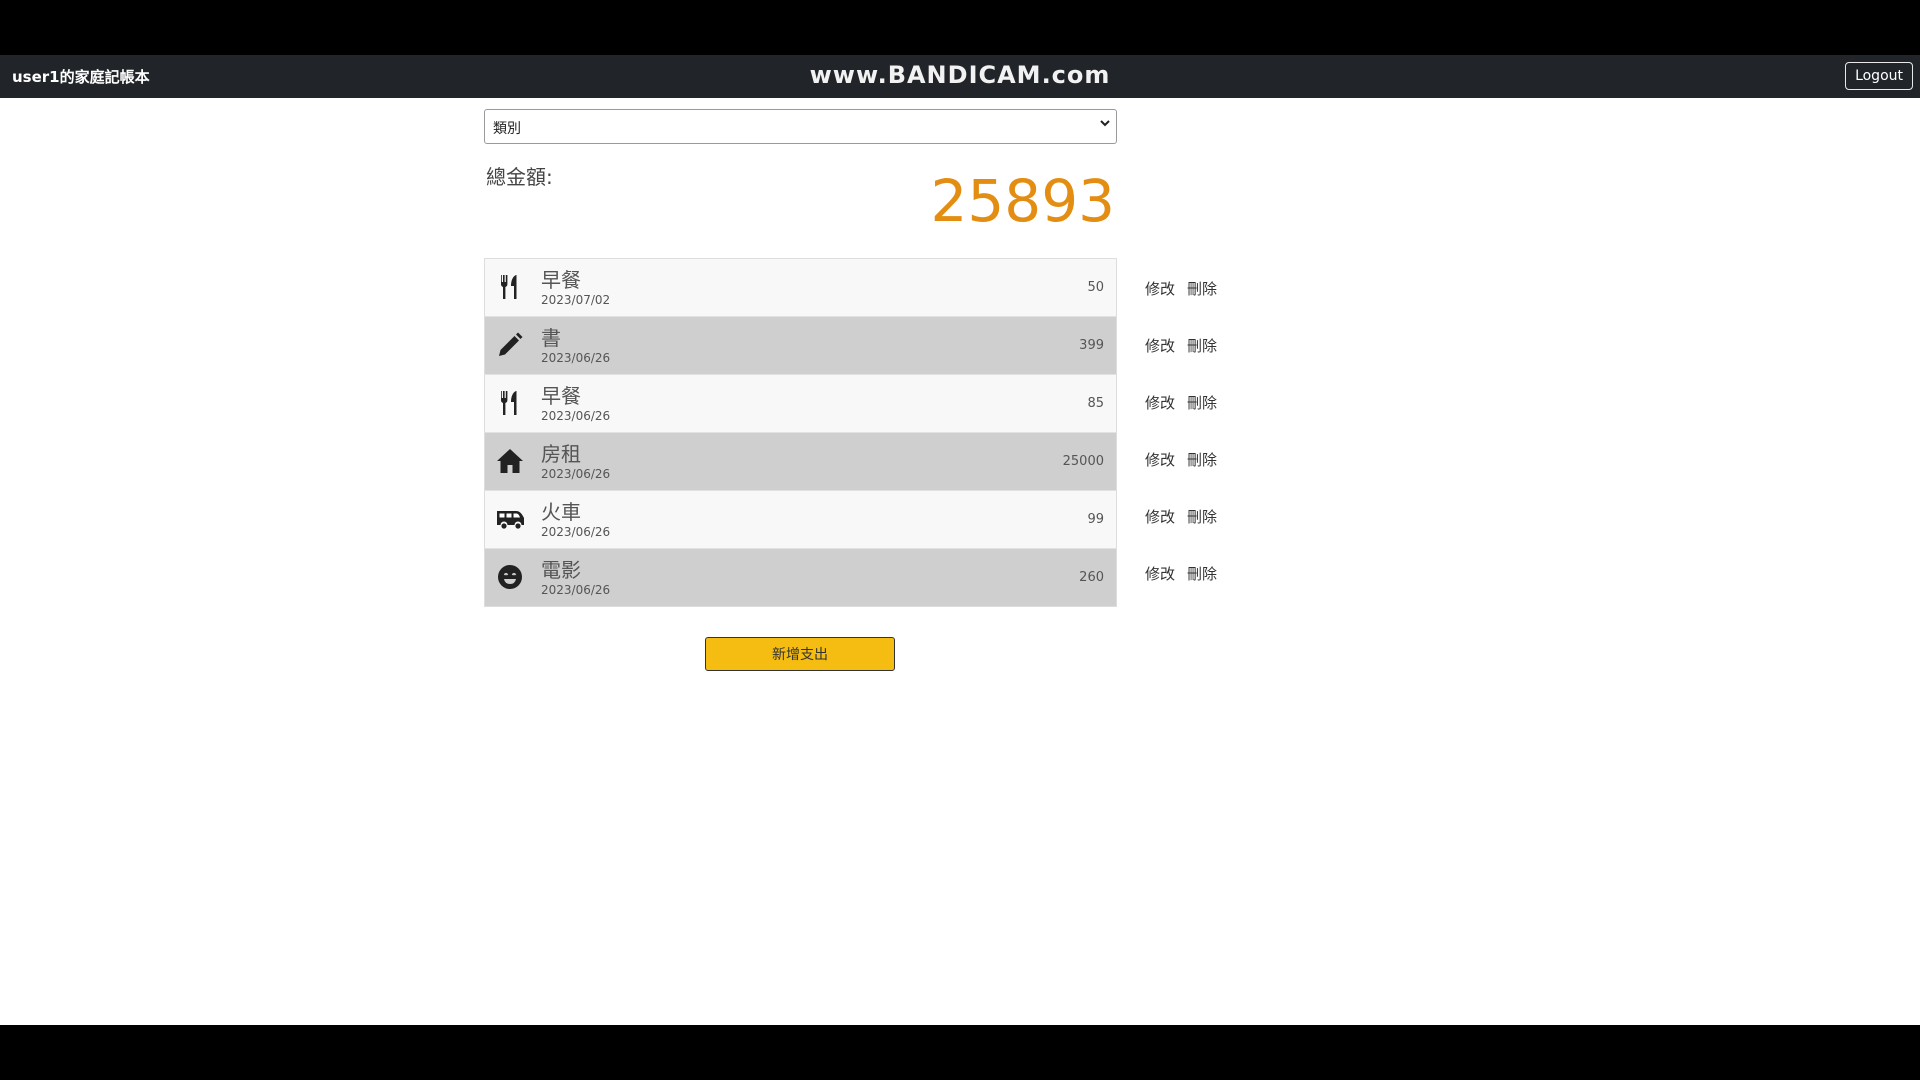 This screenshot has height=1080, width=1920. Describe the element at coordinates (800, 577) in the screenshot. I see `expense-row: 電影 2023/06/26 260` at that location.